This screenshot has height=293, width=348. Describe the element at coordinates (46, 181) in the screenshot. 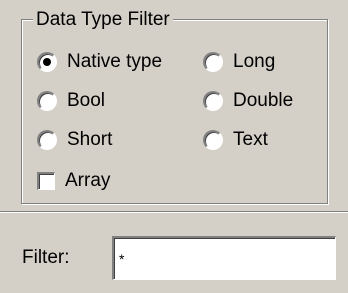

I see `checkbox-icon` at that location.